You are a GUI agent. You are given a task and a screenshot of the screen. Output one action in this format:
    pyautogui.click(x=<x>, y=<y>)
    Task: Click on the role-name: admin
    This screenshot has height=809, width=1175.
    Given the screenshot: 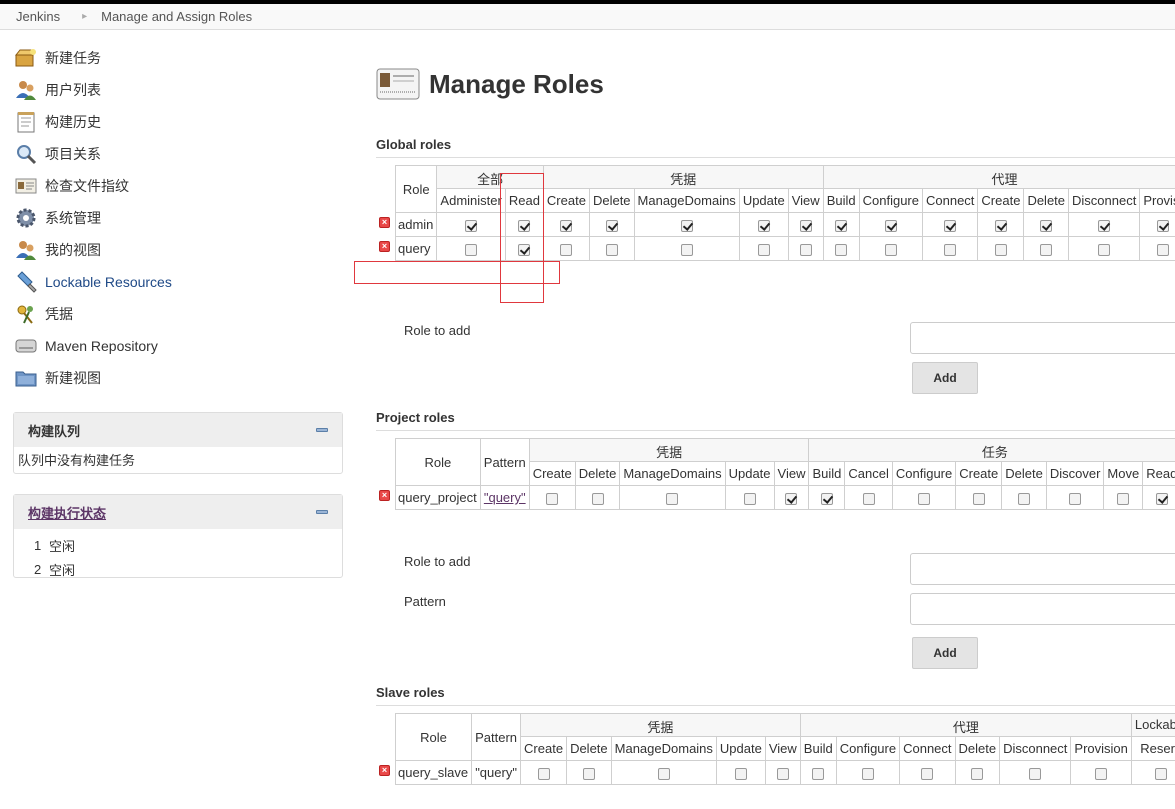 What is the action you would take?
    pyautogui.click(x=416, y=224)
    